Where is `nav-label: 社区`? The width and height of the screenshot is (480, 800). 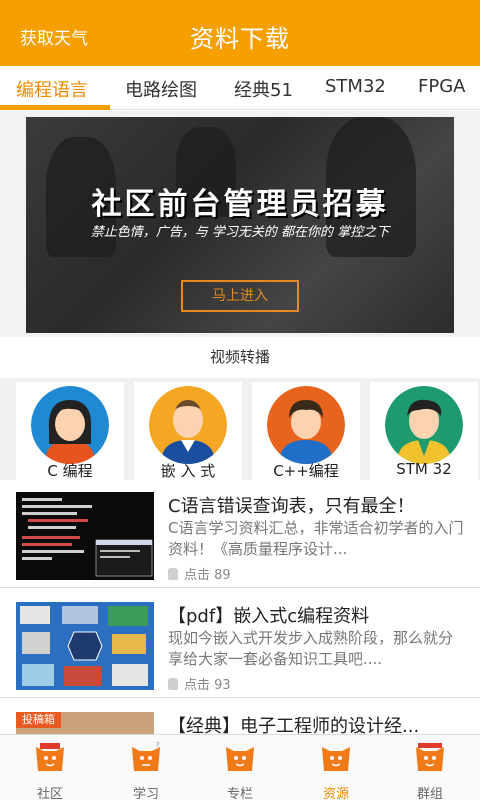
nav-label: 社区 is located at coordinates (49, 793).